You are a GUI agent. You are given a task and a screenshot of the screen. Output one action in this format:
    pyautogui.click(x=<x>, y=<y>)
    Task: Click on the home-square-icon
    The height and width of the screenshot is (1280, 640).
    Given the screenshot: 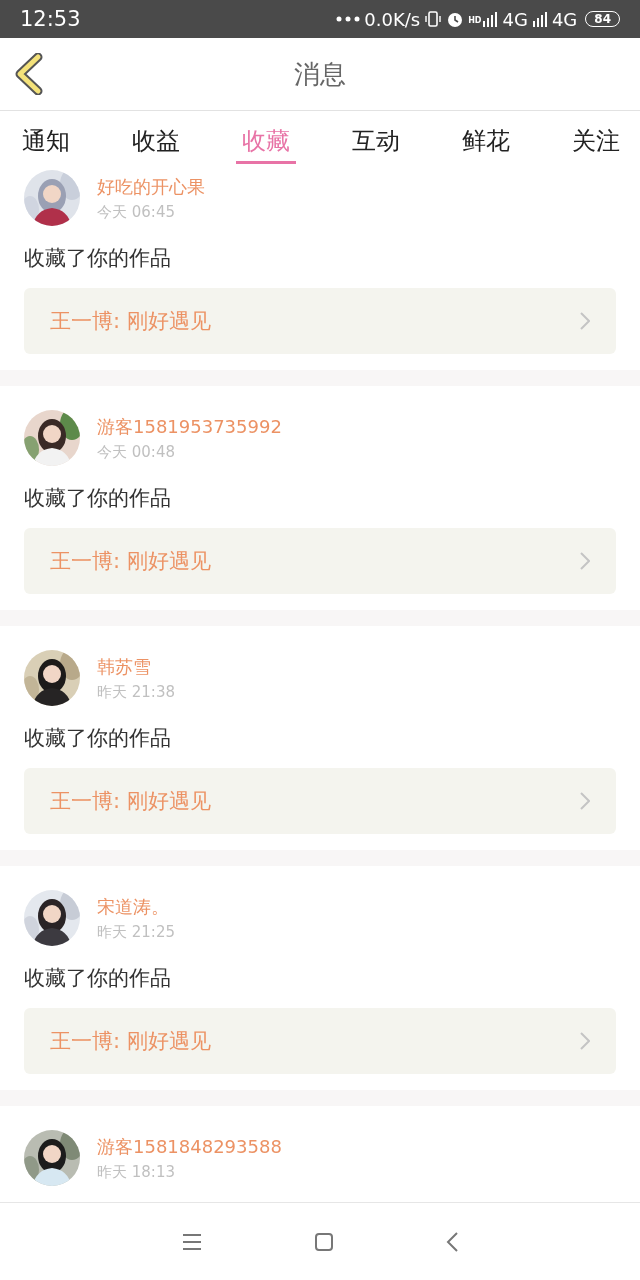 What is the action you would take?
    pyautogui.click(x=324, y=1241)
    